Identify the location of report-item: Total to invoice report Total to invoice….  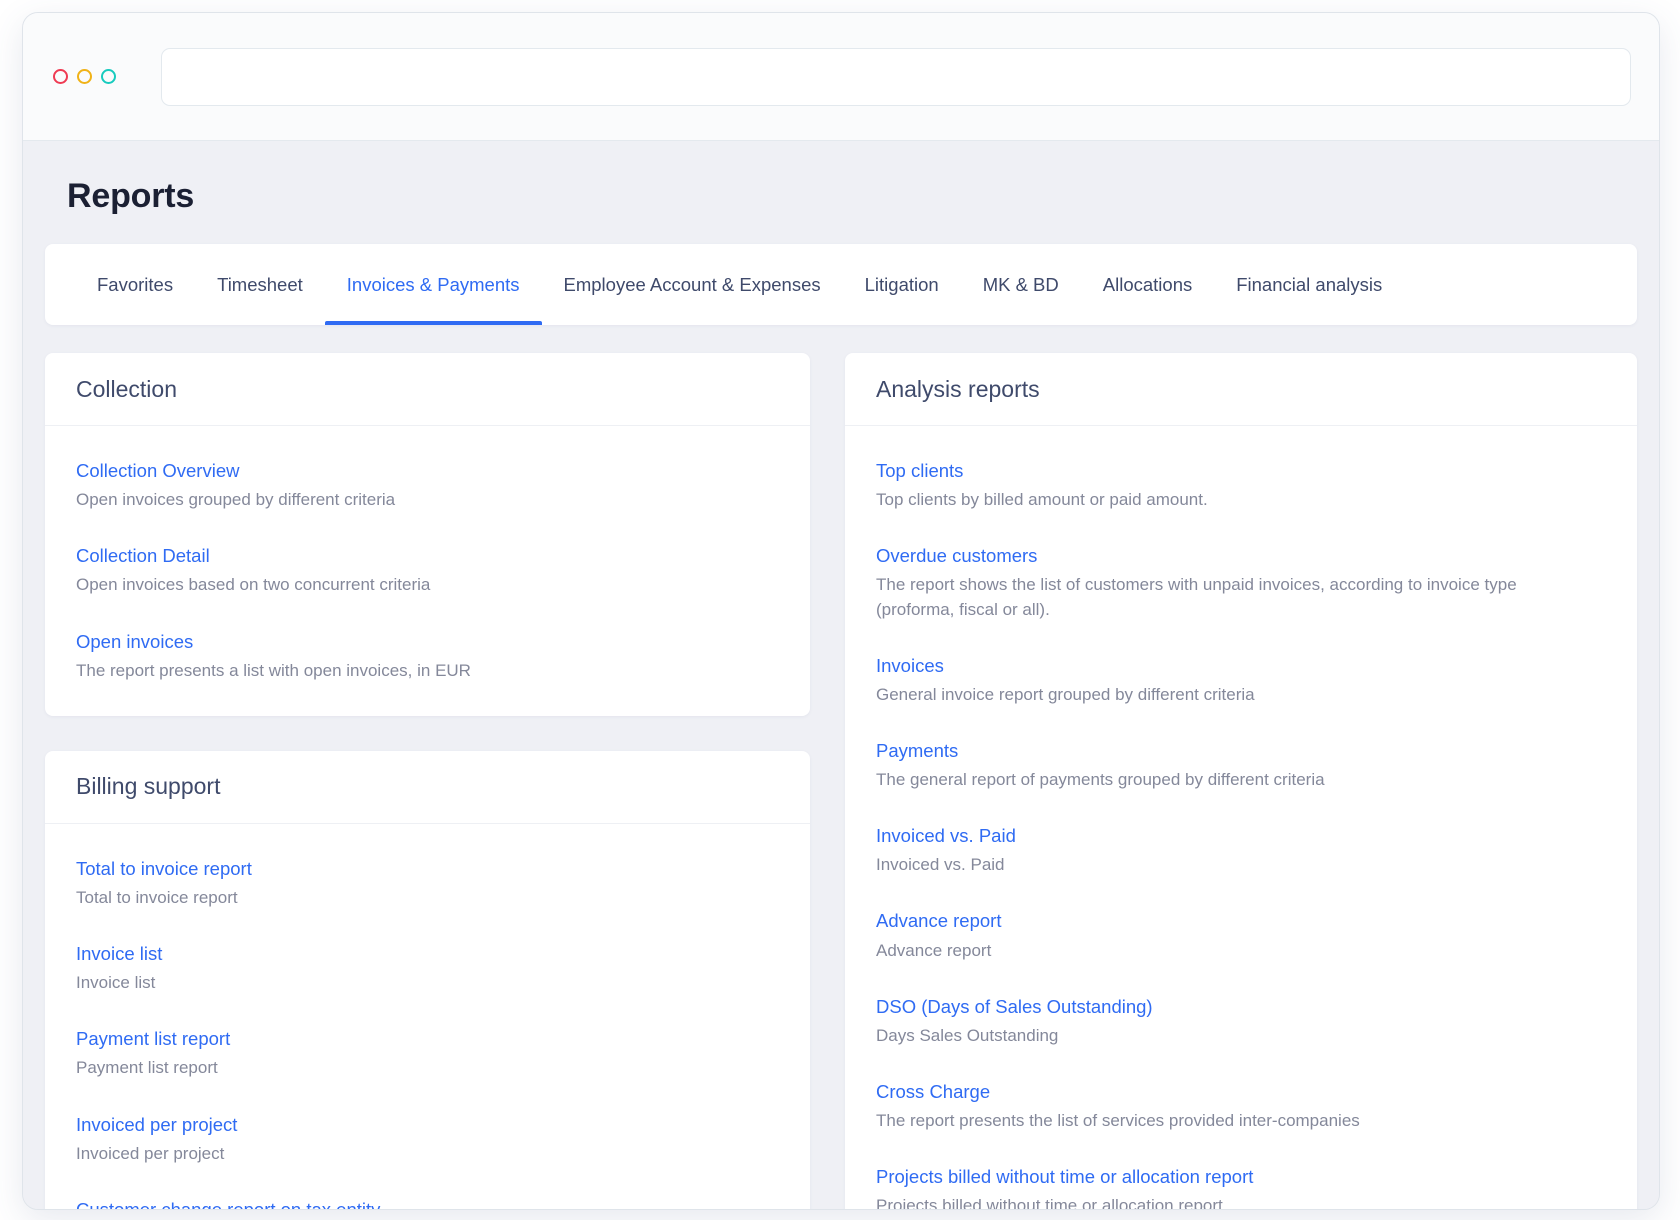
(427, 883).